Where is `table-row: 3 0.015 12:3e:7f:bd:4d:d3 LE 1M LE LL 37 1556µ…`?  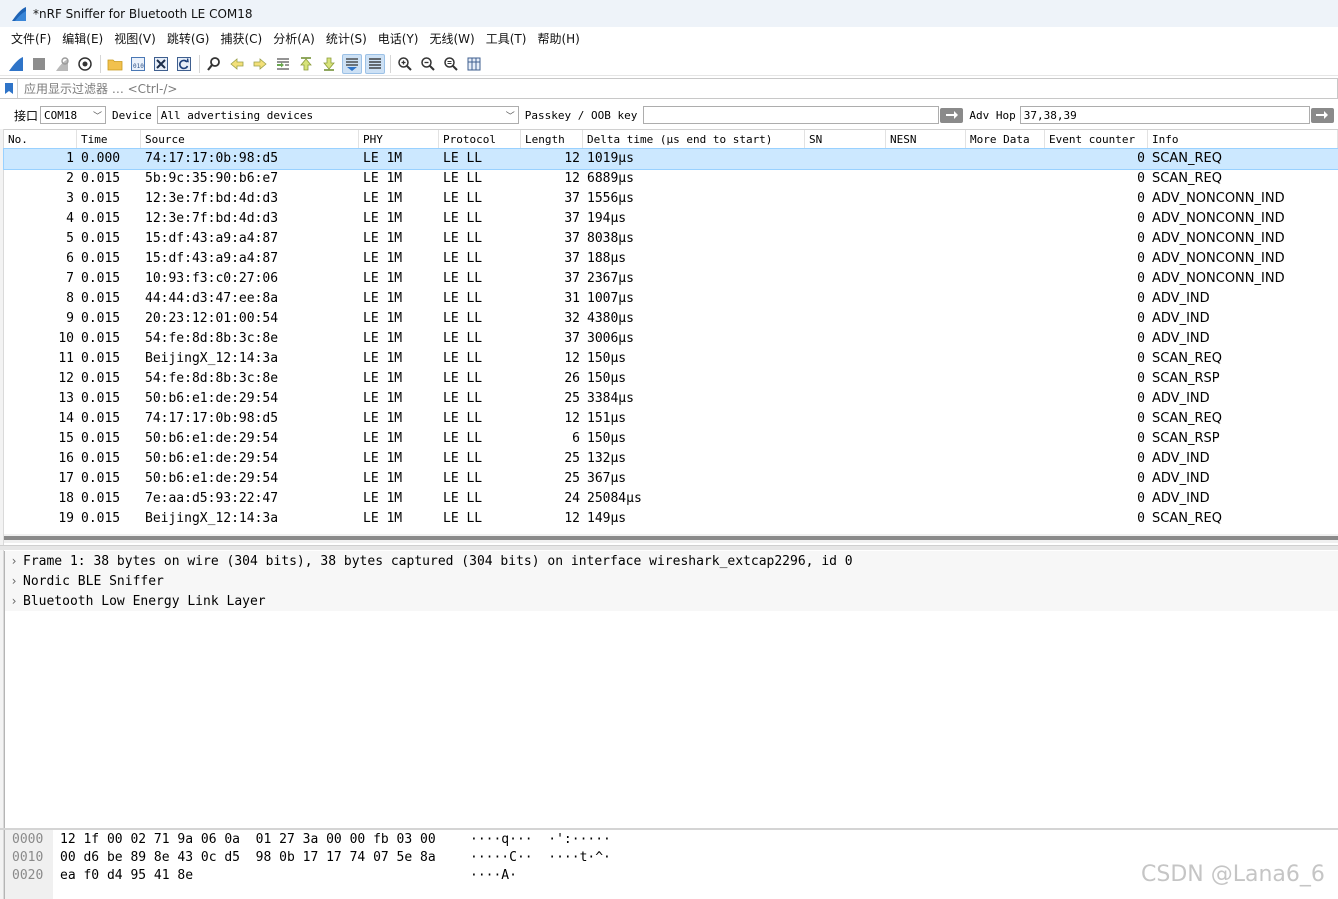
table-row: 3 0.015 12:3e:7f:bd:4d:d3 LE 1M LE LL 37 1556µ… is located at coordinates (671, 199).